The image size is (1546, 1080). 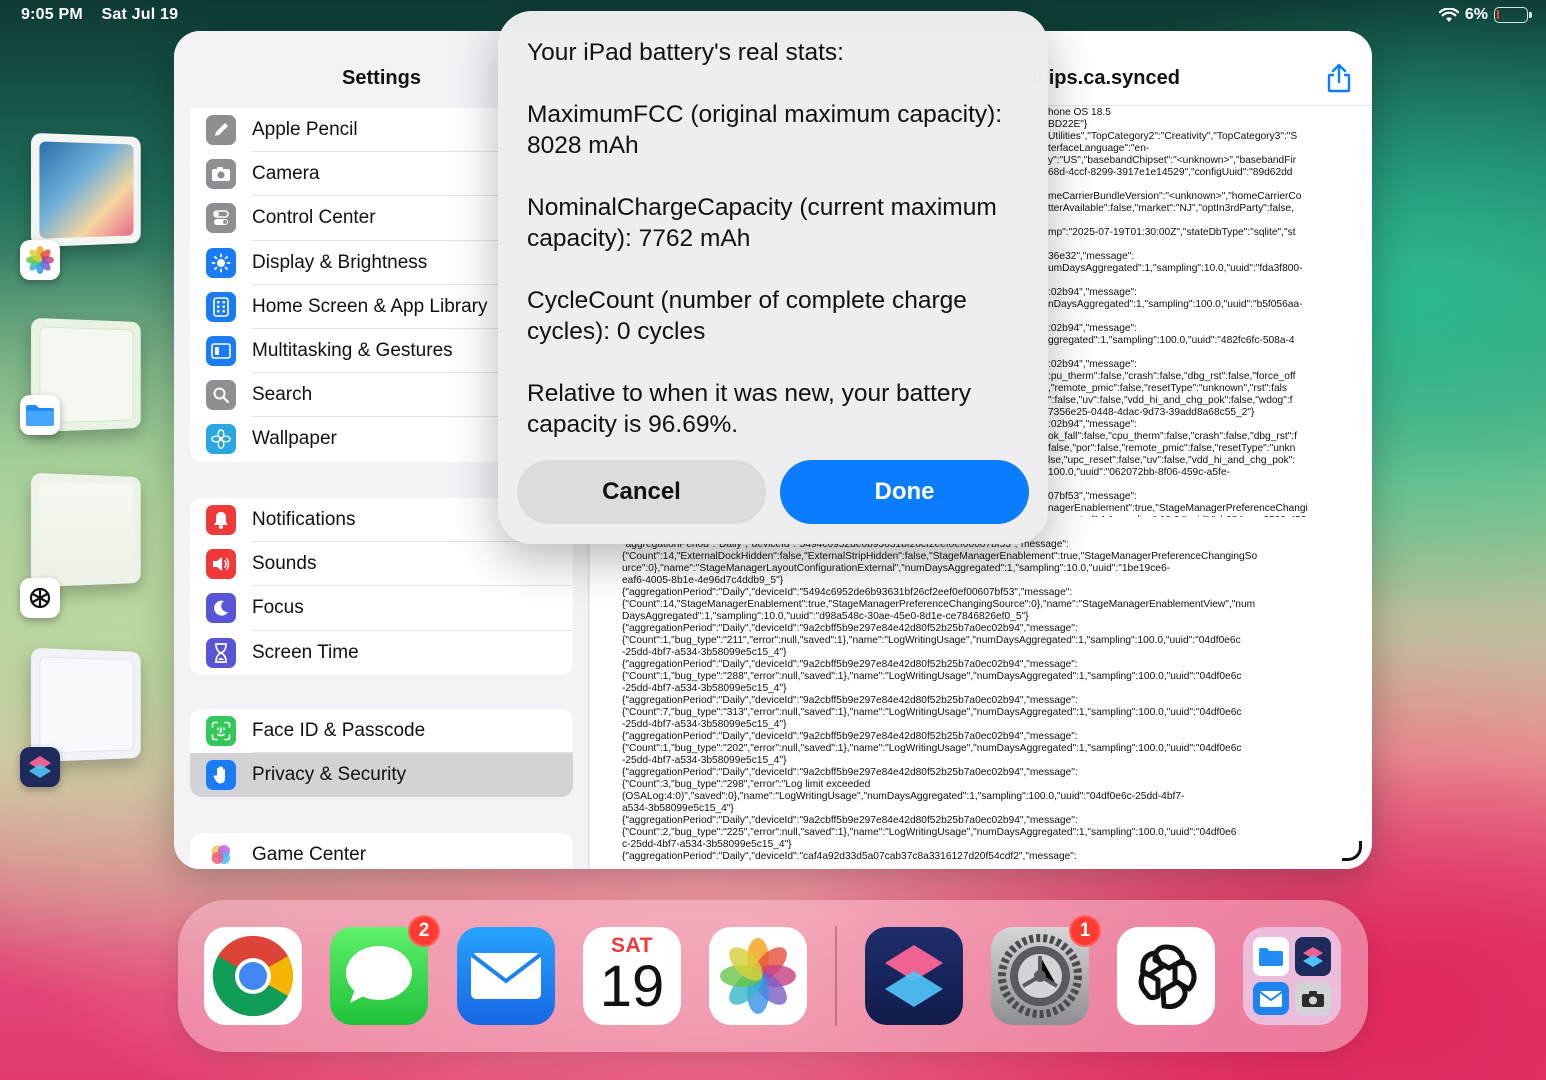 What do you see at coordinates (904, 492) in the screenshot?
I see `done-button: Done` at bounding box center [904, 492].